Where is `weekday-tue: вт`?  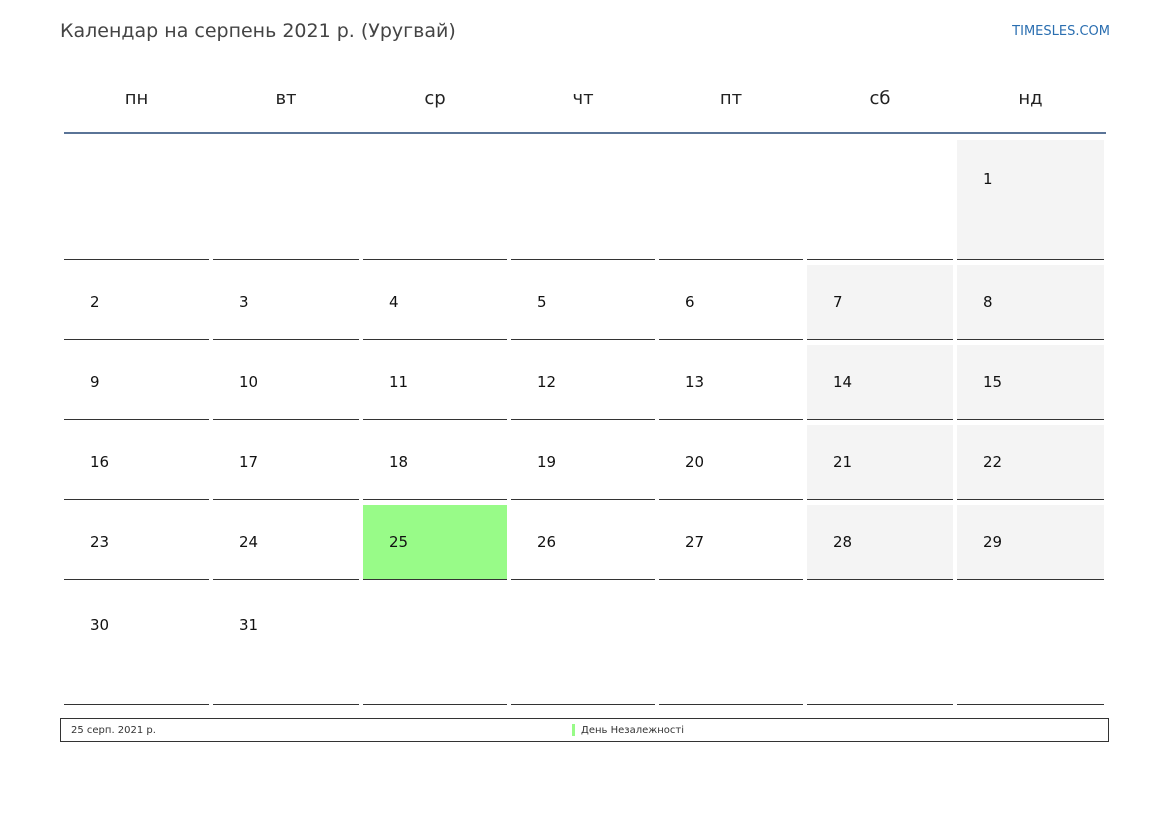 weekday-tue: вт is located at coordinates (286, 98).